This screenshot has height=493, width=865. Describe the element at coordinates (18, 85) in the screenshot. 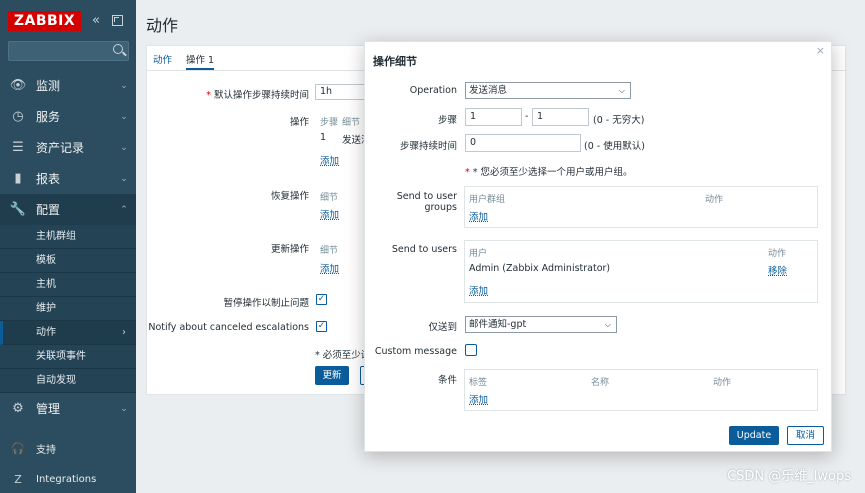

I see `eye-icon: 👁` at that location.